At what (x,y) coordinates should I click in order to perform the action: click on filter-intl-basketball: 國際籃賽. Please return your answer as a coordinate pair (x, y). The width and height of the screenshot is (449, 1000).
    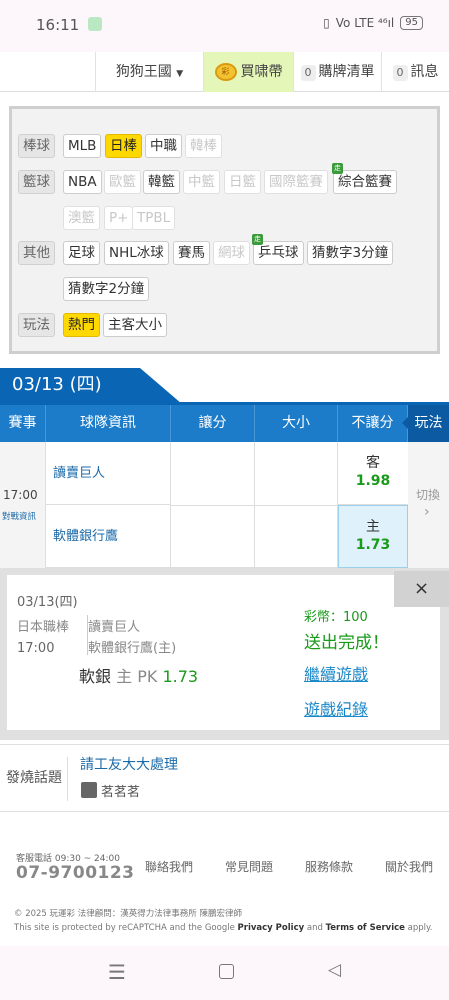
    Looking at the image, I should click on (296, 182).